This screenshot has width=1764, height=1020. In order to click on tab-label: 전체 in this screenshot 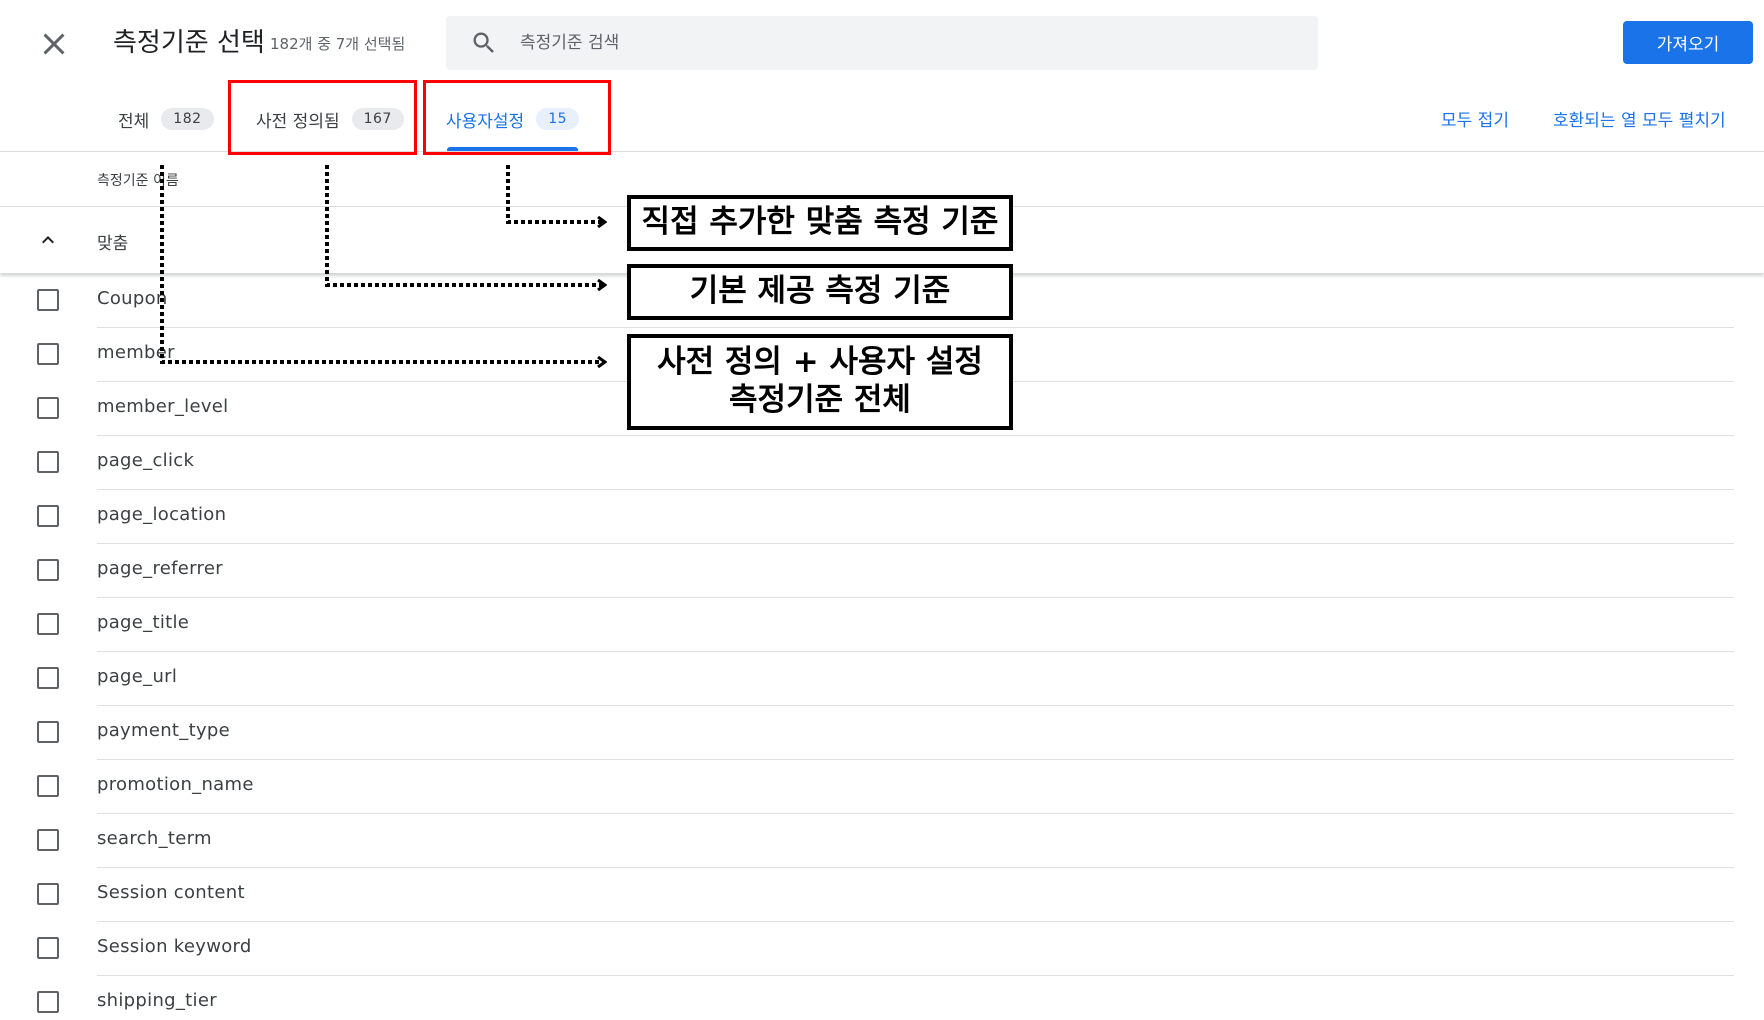, I will do `click(134, 121)`.